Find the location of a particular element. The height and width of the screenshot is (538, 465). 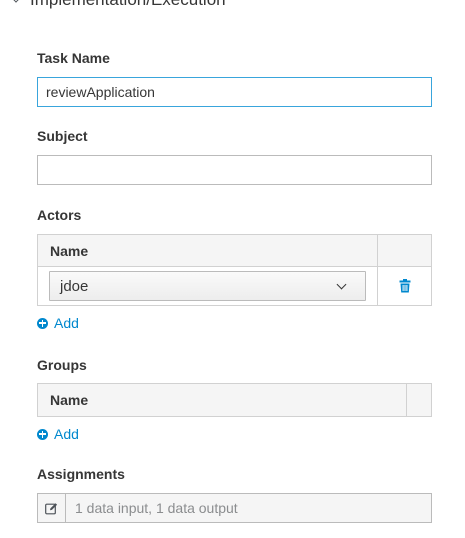

actors-action-column-header is located at coordinates (404, 250).